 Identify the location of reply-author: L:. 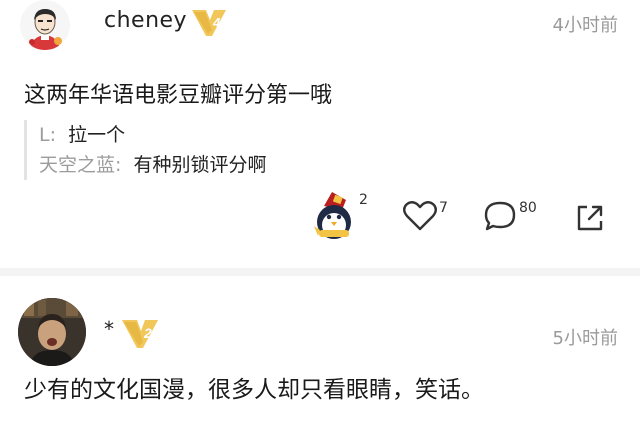
(47, 135).